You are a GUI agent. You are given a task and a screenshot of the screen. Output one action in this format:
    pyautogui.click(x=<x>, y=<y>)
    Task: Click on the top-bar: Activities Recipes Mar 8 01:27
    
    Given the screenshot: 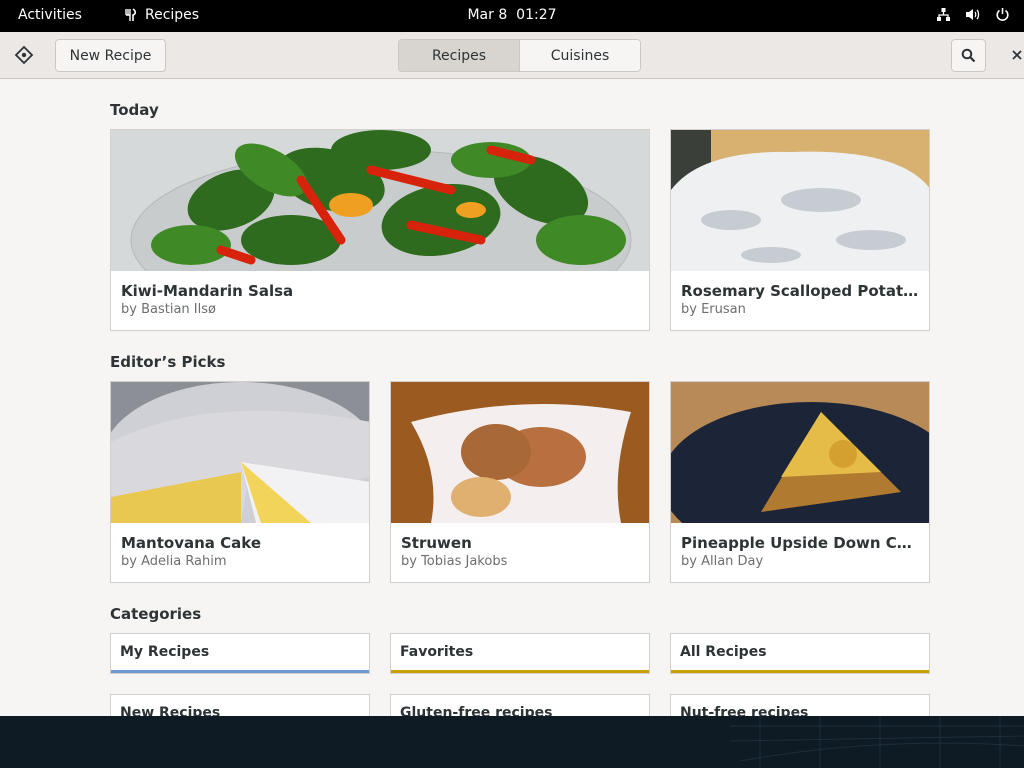 What is the action you would take?
    pyautogui.click(x=512, y=16)
    